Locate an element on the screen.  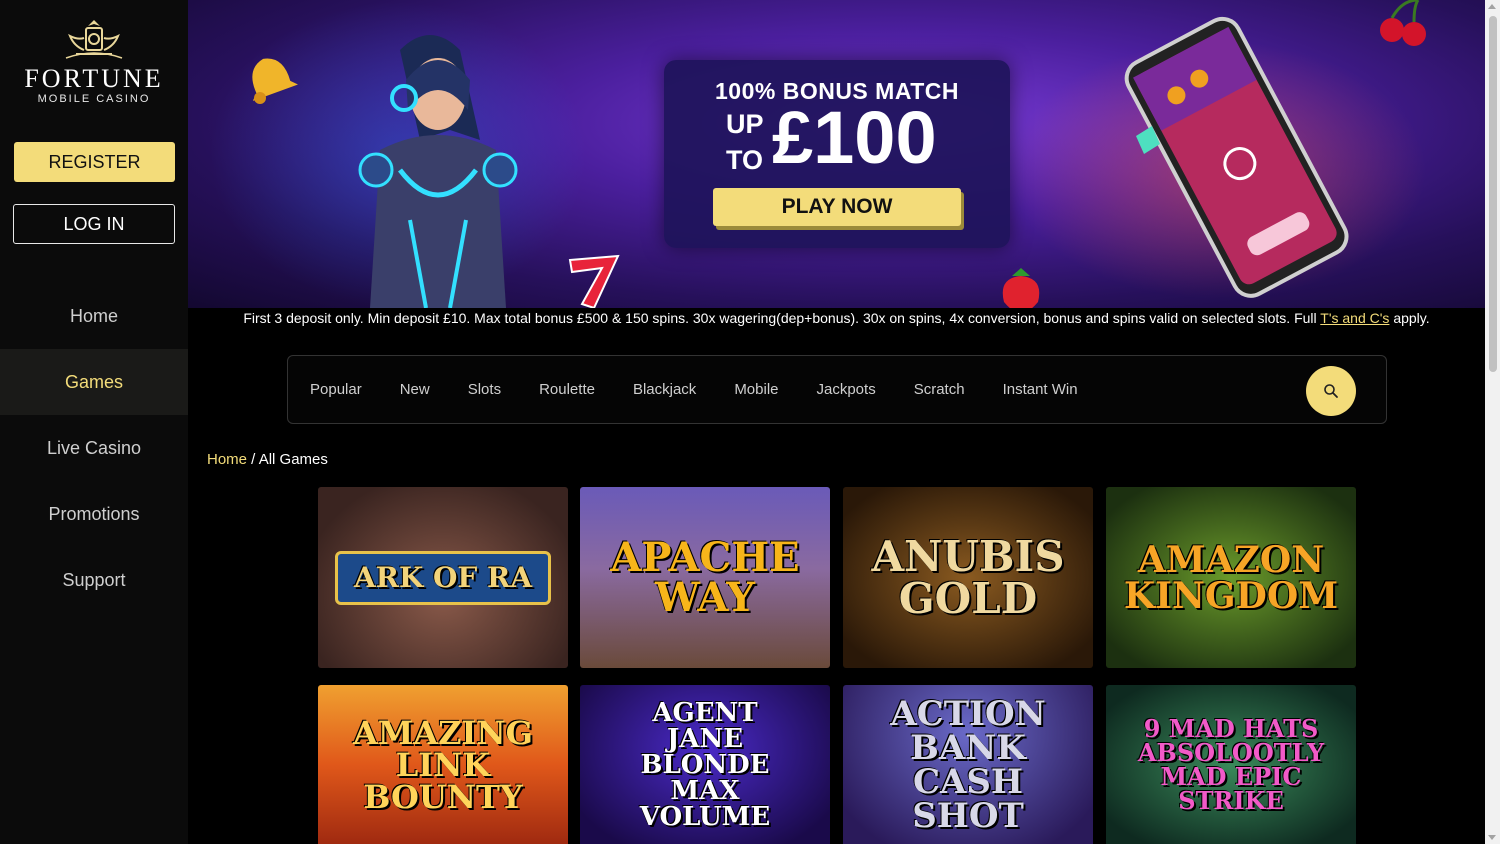
game-tile-agent-jane-blonde-max-volume: AGENT JANE BLONDE MAX VOLUME is located at coordinates (705, 764).